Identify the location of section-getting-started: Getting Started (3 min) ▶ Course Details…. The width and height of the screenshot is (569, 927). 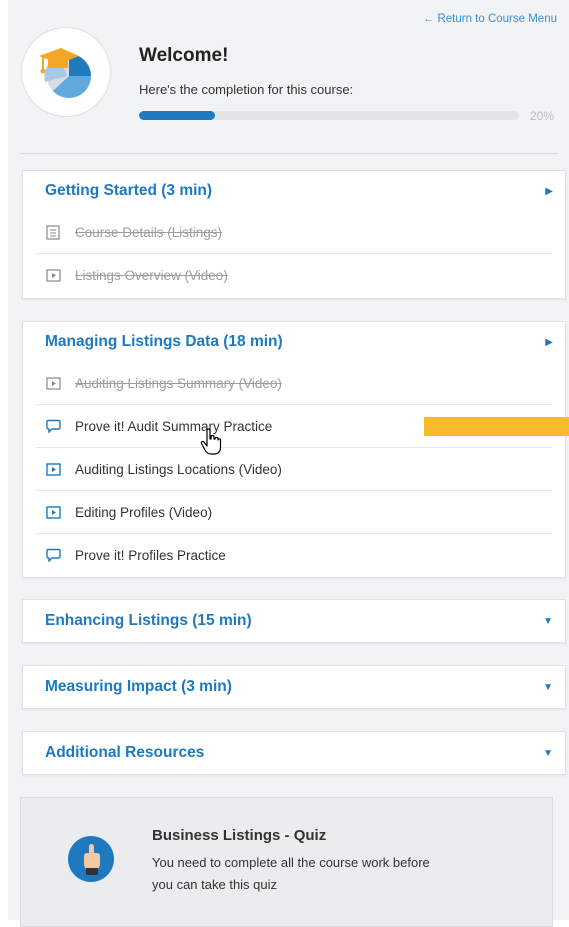
(294, 234).